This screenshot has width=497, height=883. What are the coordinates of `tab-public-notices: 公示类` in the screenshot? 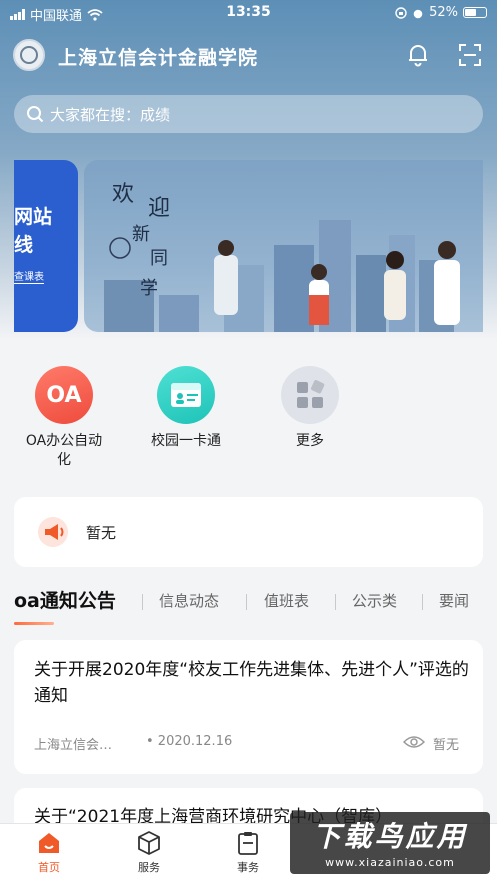 It's located at (374, 600).